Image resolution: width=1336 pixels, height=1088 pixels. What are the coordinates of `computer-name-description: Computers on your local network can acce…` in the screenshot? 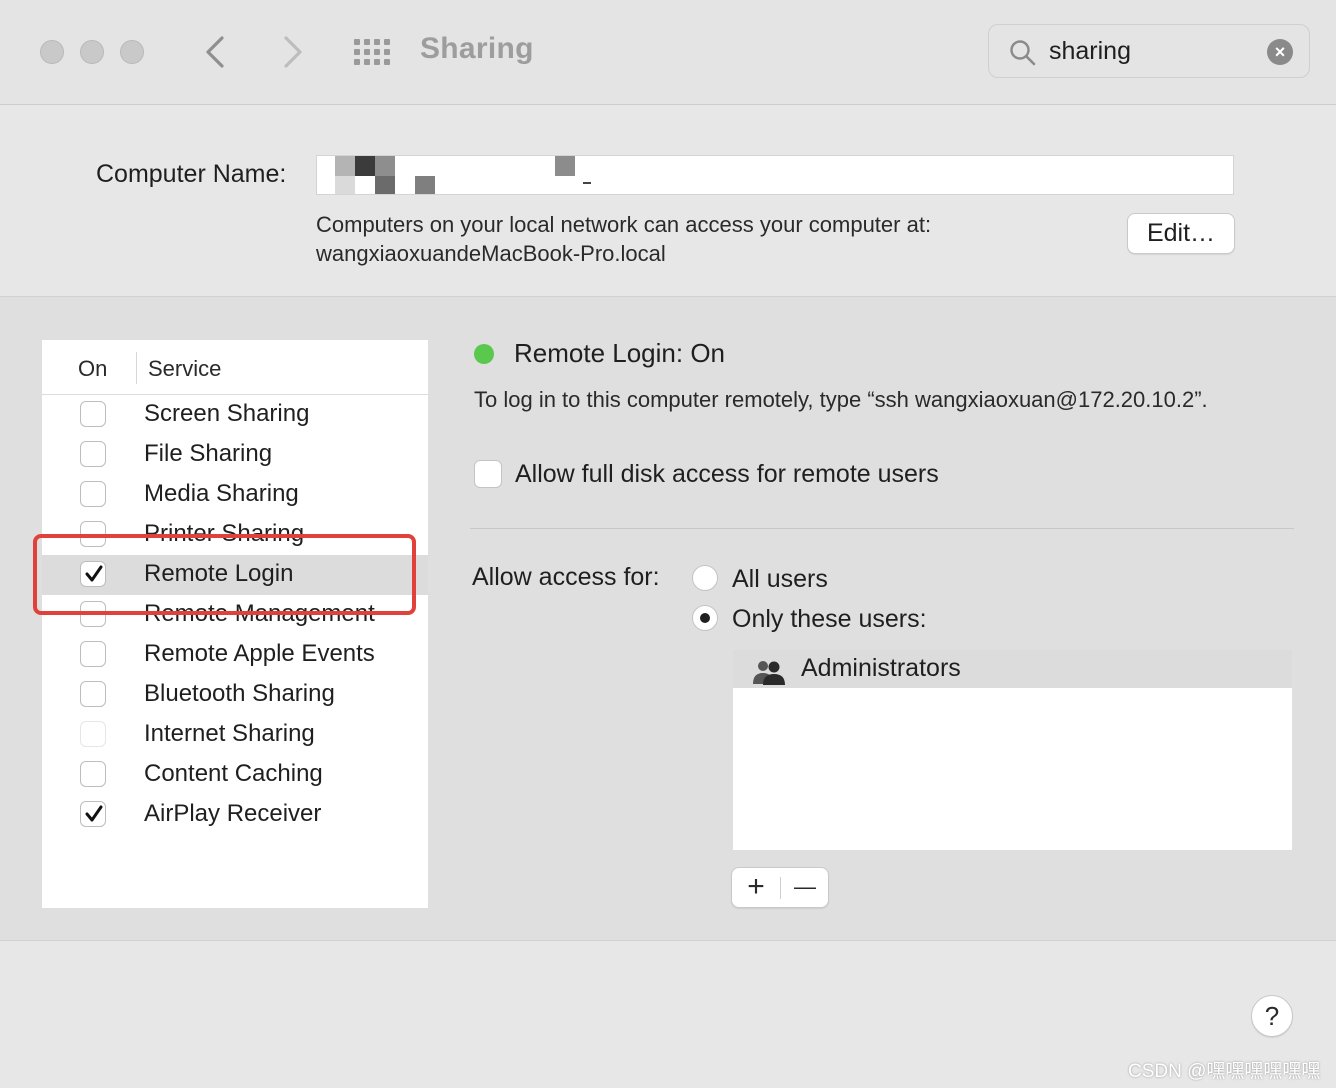 It's located at (623, 239).